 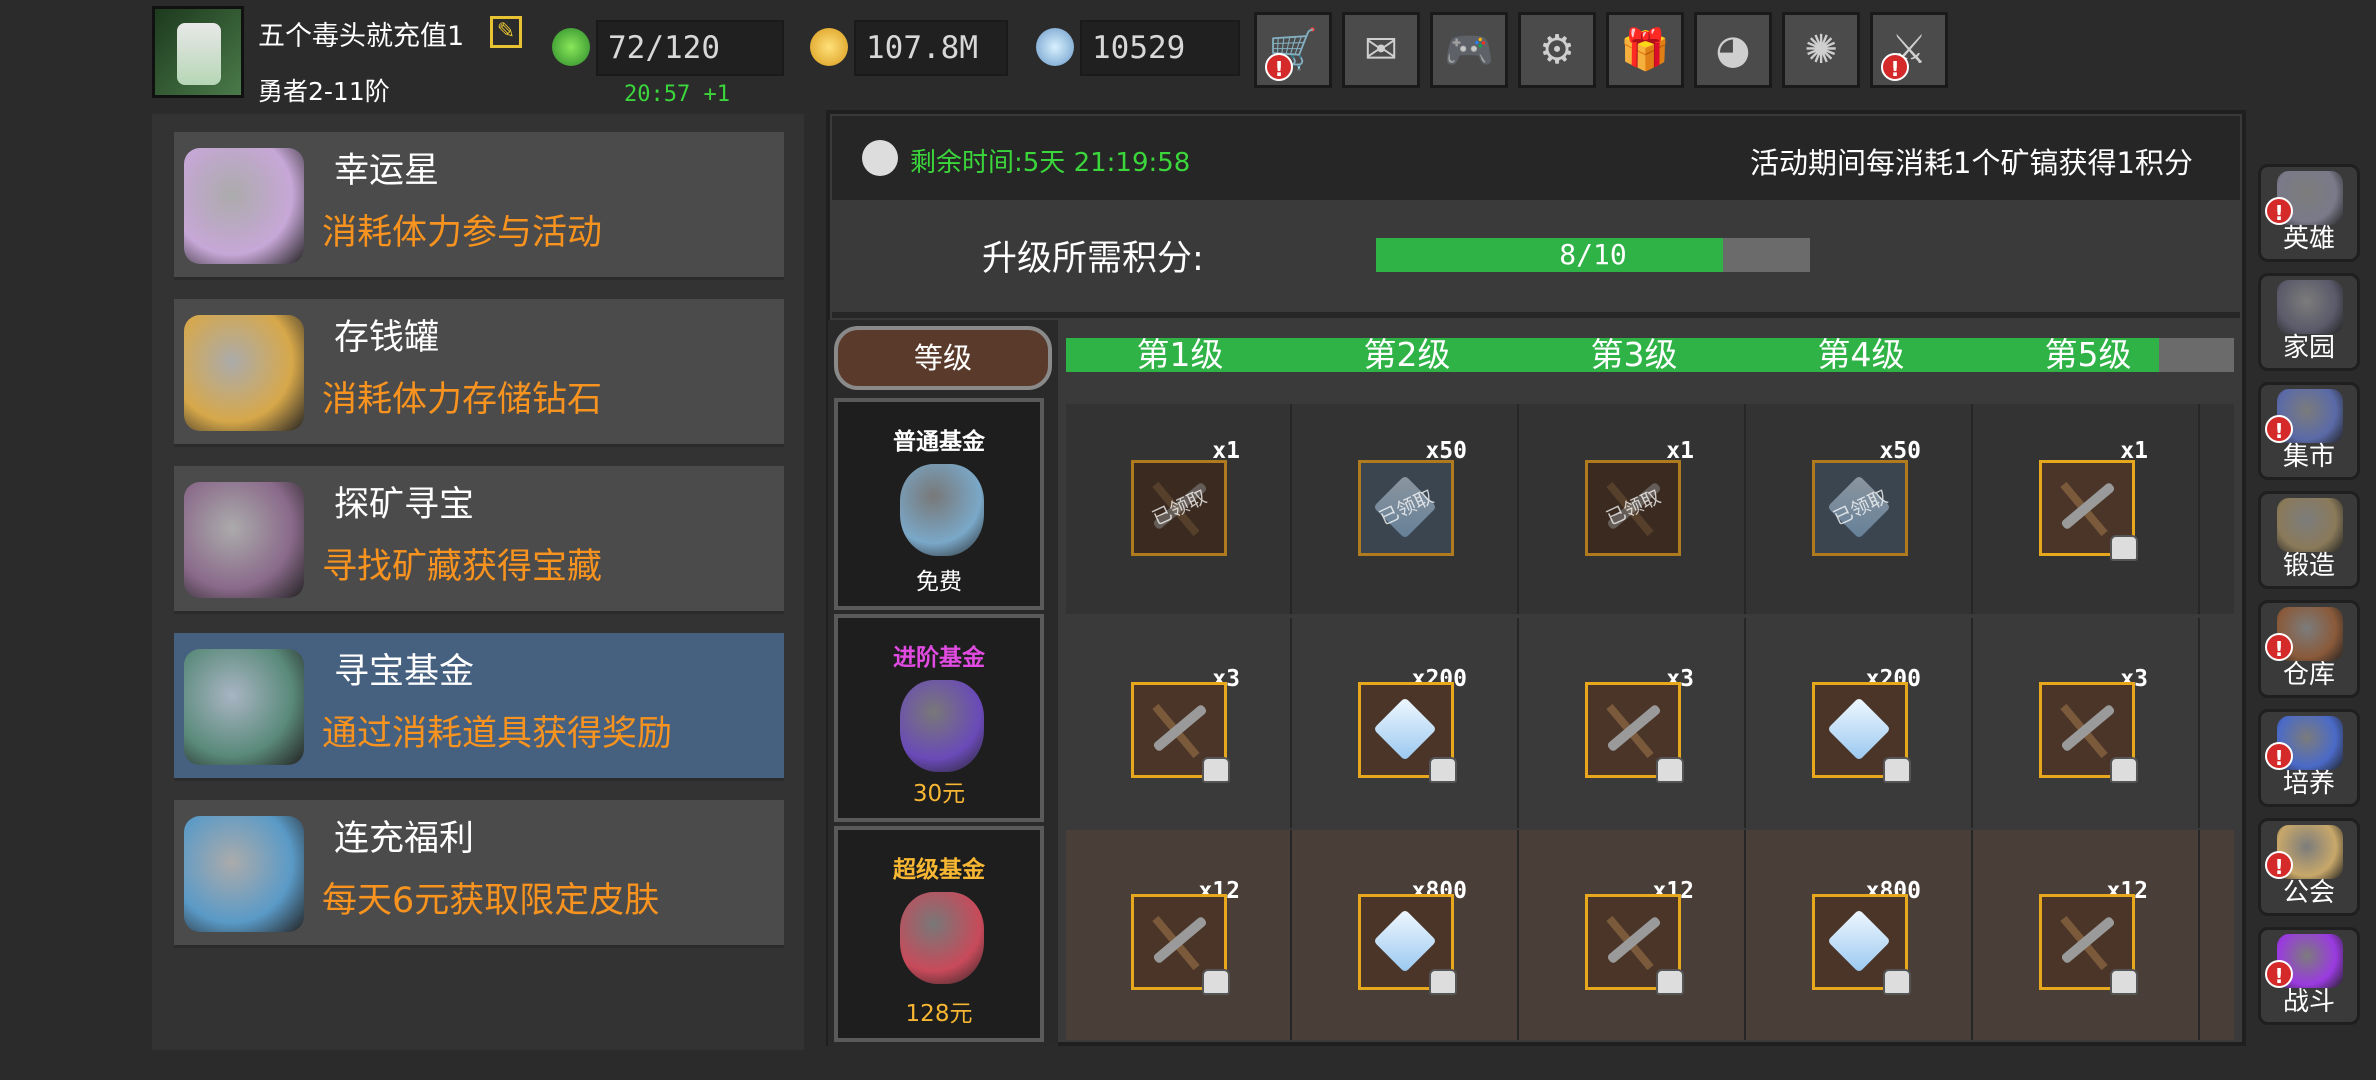 I want to click on gold-value: 107.8M, so click(x=931, y=48).